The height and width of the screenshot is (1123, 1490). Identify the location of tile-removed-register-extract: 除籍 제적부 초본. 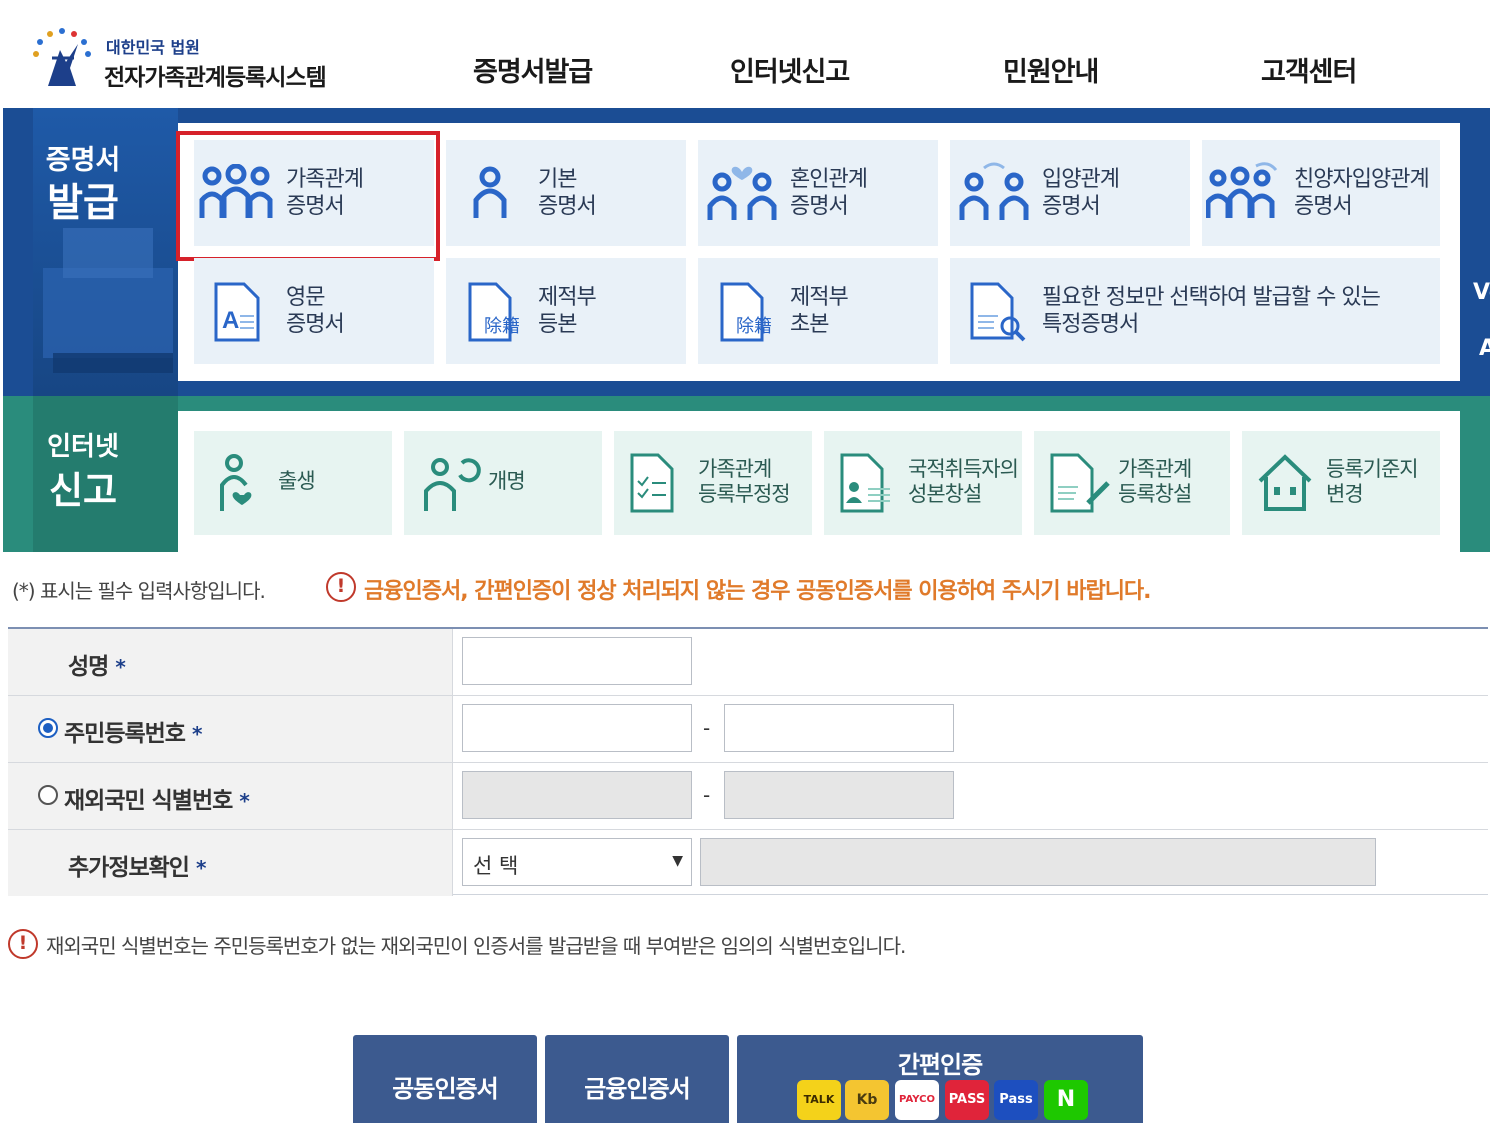
(818, 311).